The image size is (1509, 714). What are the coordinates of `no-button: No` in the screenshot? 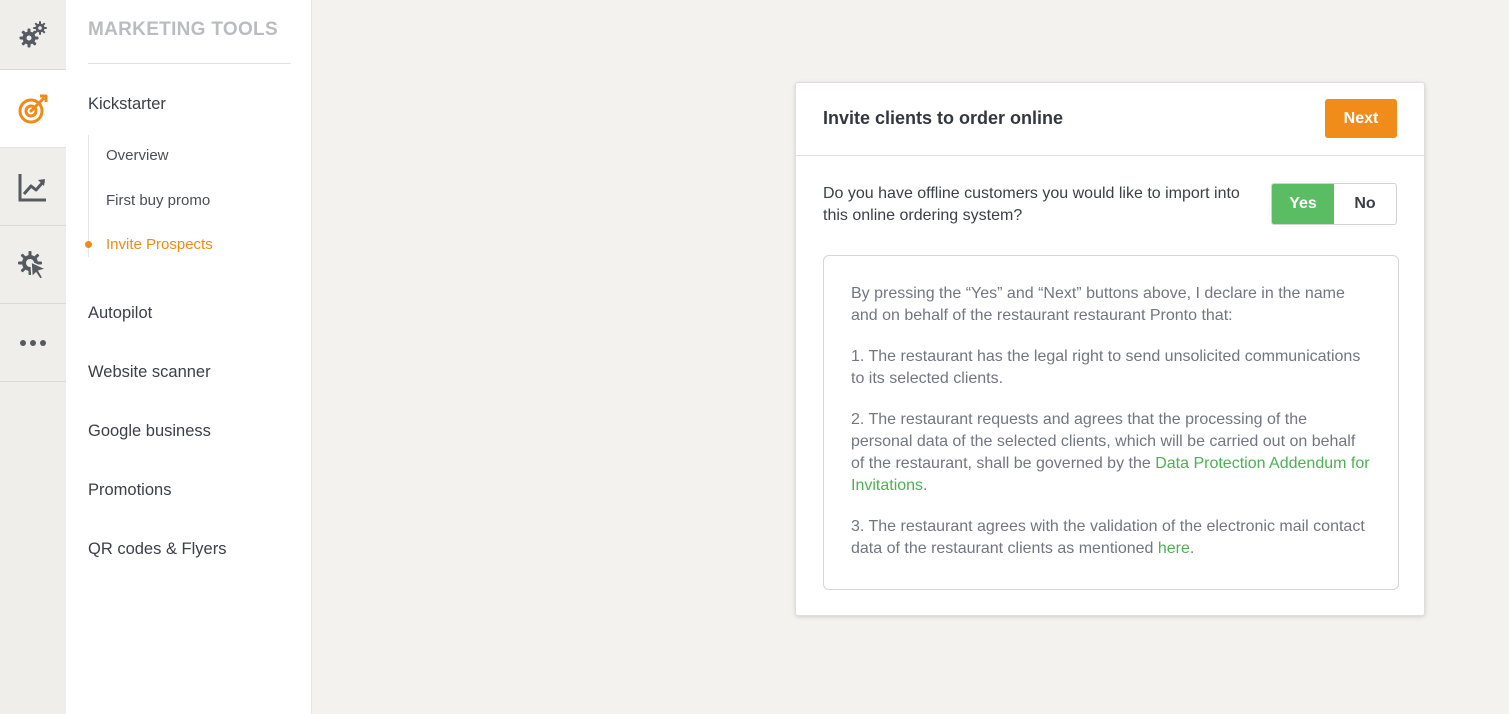 It's located at (1365, 204).